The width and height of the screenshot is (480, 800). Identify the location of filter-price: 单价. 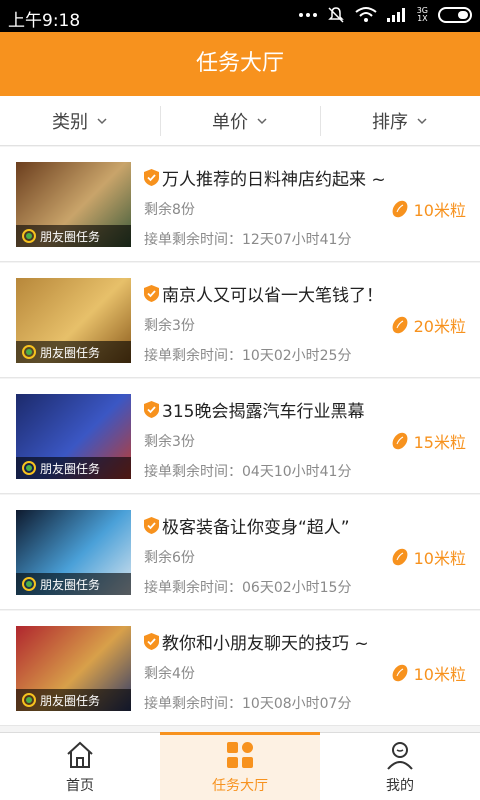
(240, 120).